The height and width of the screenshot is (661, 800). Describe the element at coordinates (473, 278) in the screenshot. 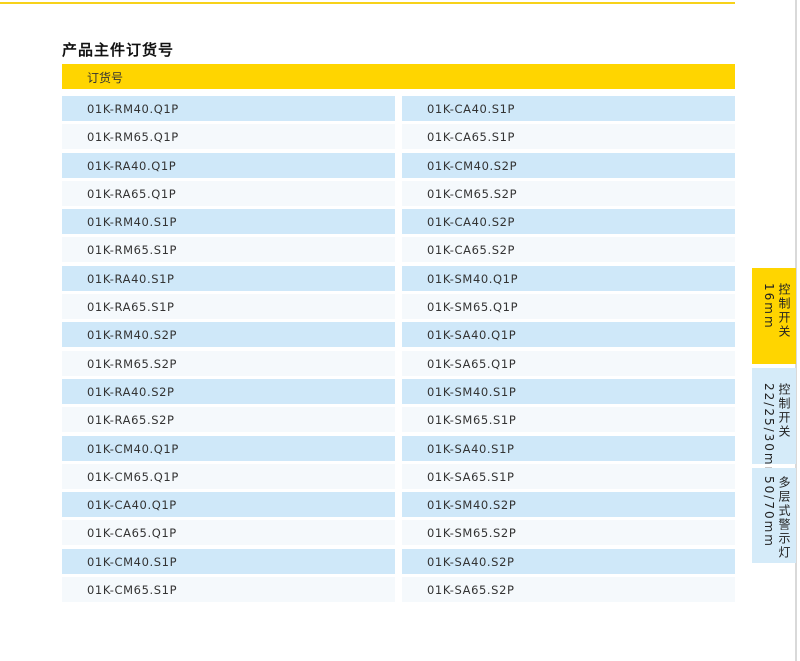

I see `order-code: 01K-SM40.Q1P` at that location.